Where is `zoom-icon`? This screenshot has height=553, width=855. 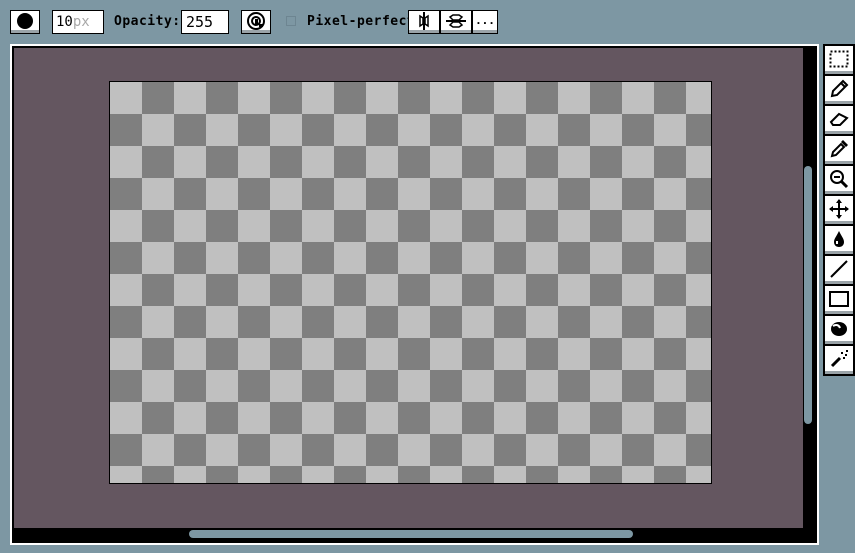
zoom-icon is located at coordinates (839, 178).